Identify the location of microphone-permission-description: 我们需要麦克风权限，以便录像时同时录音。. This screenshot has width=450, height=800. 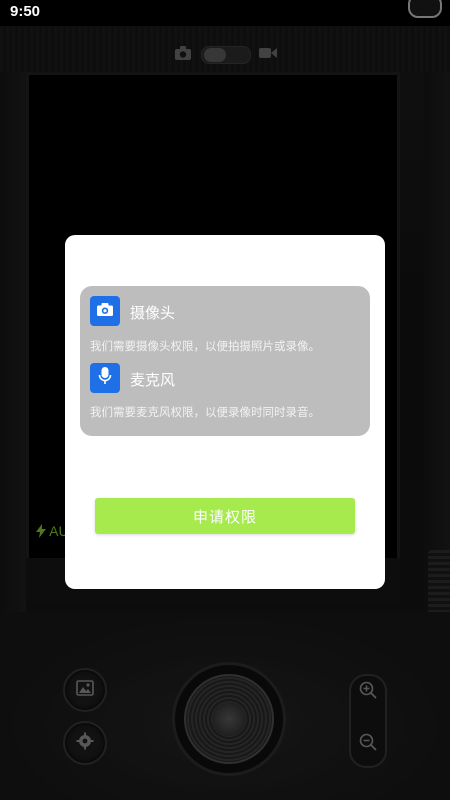
(205, 412).